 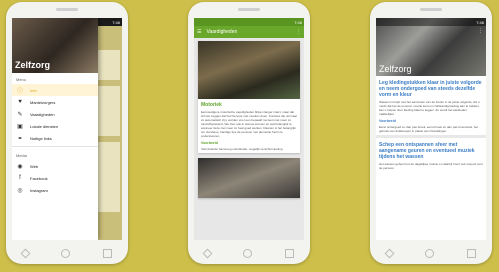 I want to click on drawer-title: Zelfzorg, so click(x=32, y=65).